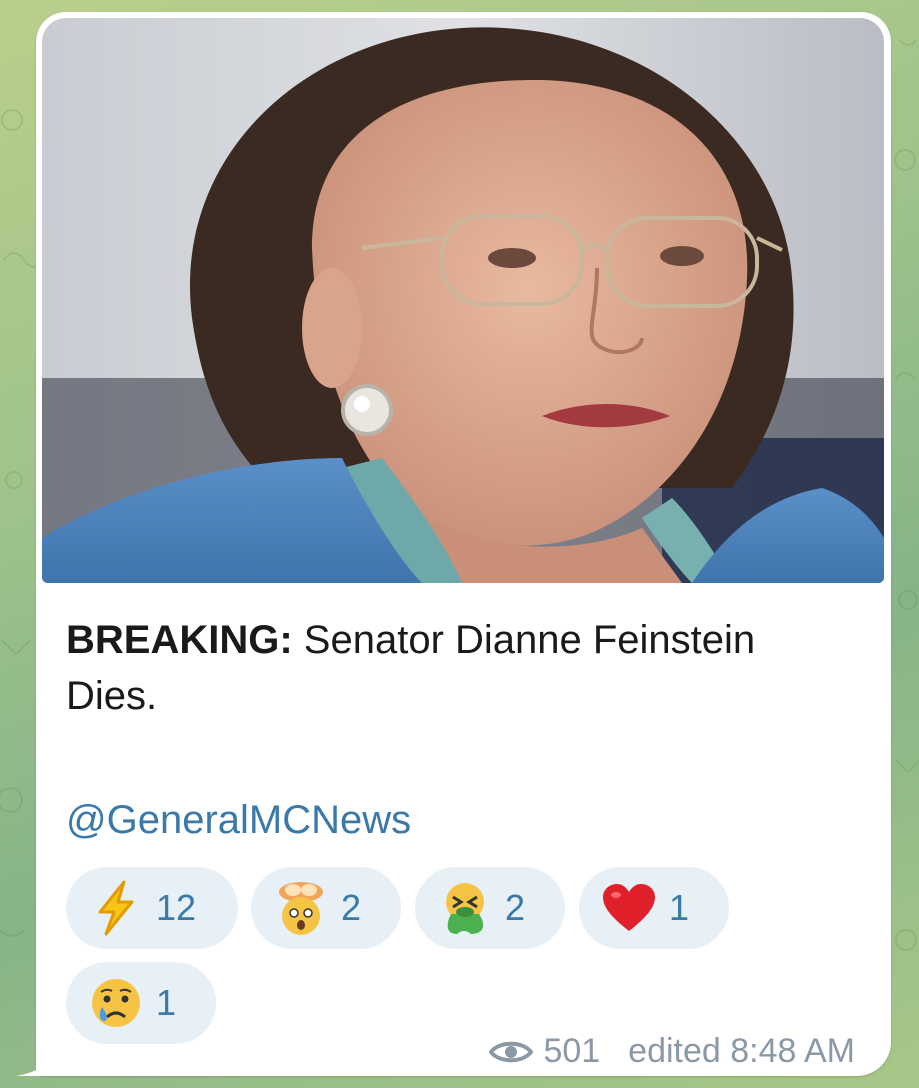 The width and height of the screenshot is (919, 1088). I want to click on channel-mention-link: @GeneralMCNews, so click(238, 820).